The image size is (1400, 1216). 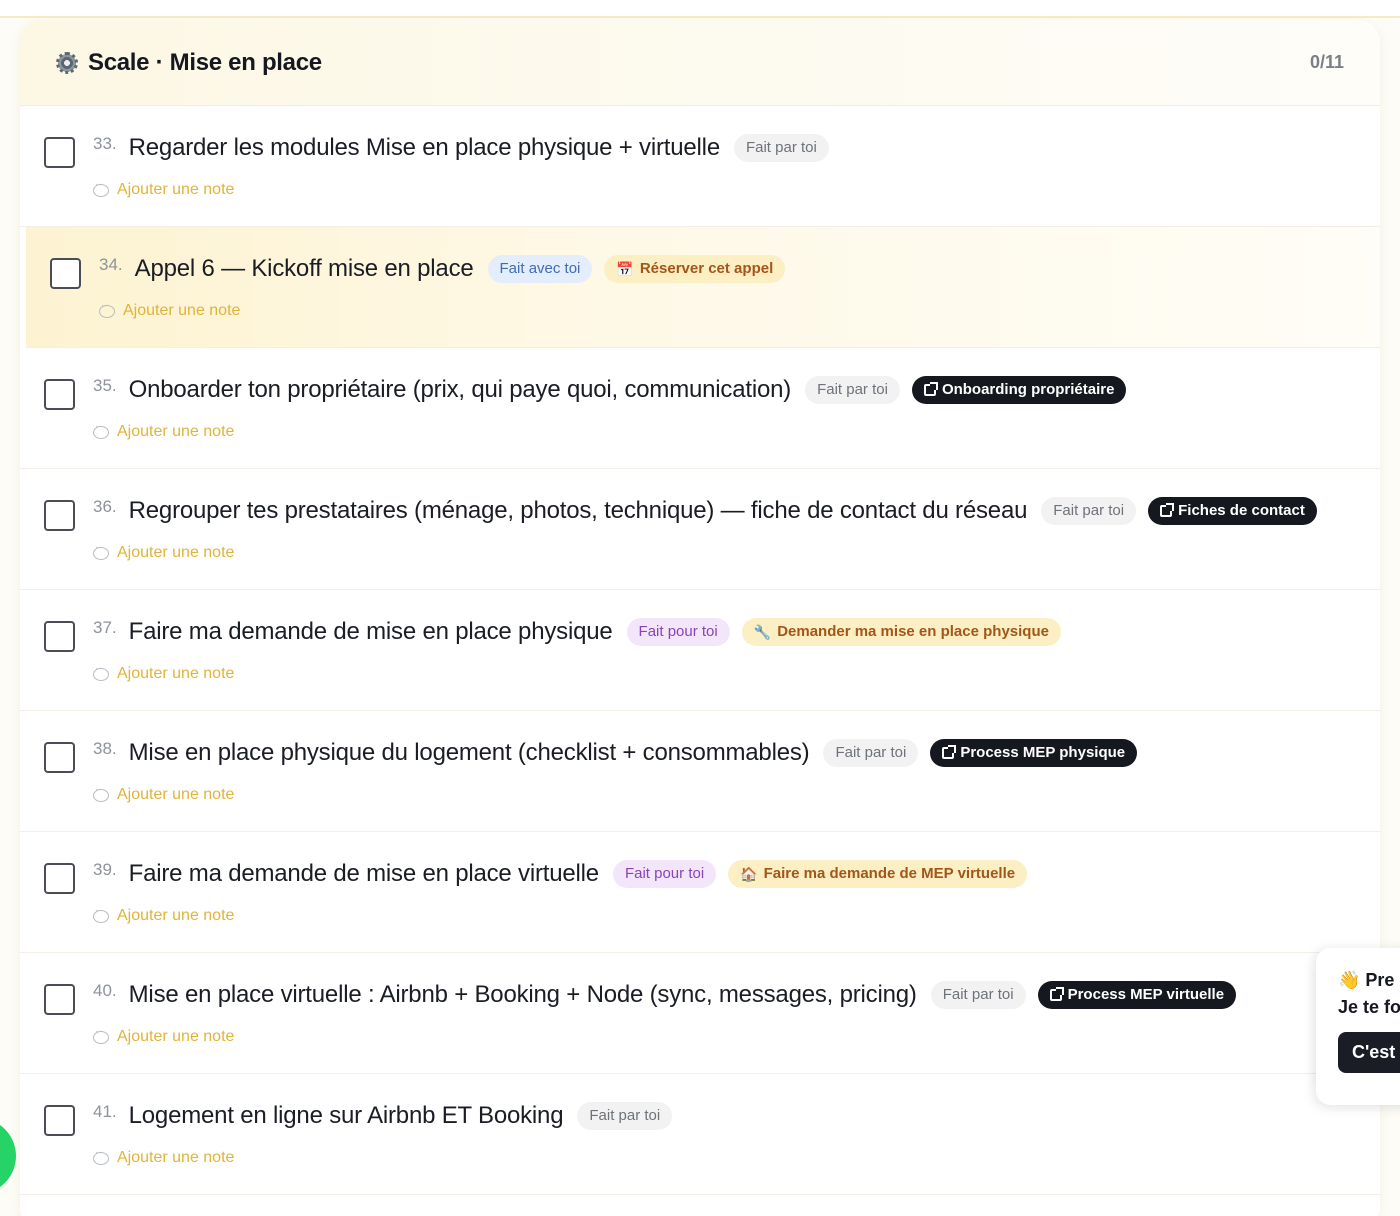 What do you see at coordinates (749, 874) in the screenshot?
I see `action-emoji-icon: 🏠` at bounding box center [749, 874].